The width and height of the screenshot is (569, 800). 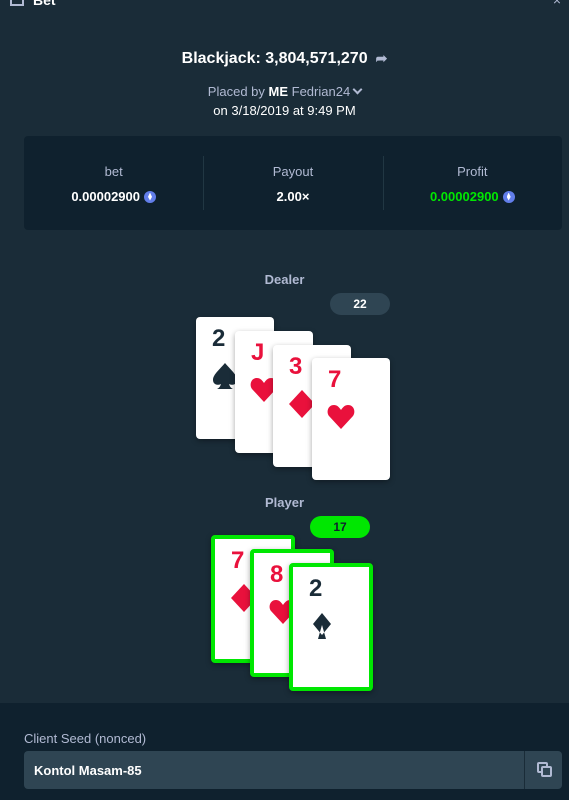 I want to click on stat-payout-value: 2.00×, so click(x=293, y=196).